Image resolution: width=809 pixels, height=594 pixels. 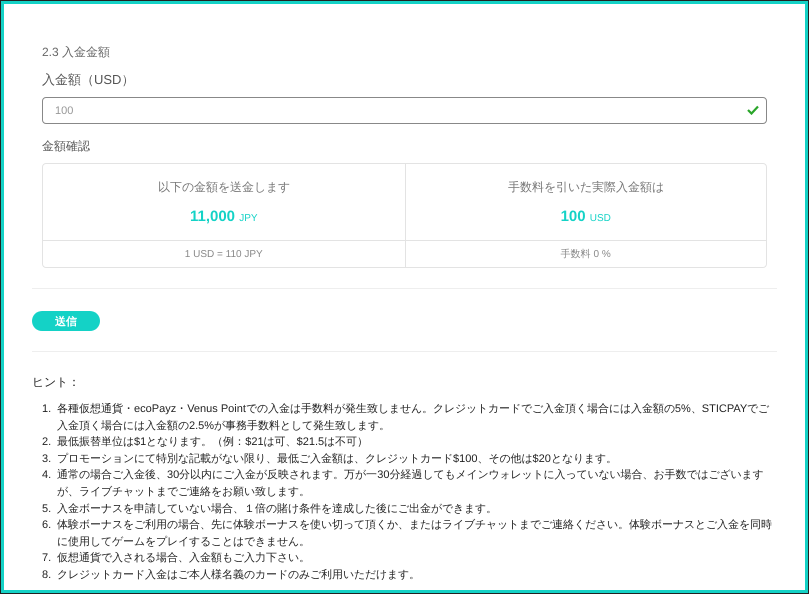 What do you see at coordinates (277, 509) in the screenshot?
I see `hint-text: 入金ボーナスを申請していない場合、１倍の賭け条件を達成した後にご出金ができます。` at bounding box center [277, 509].